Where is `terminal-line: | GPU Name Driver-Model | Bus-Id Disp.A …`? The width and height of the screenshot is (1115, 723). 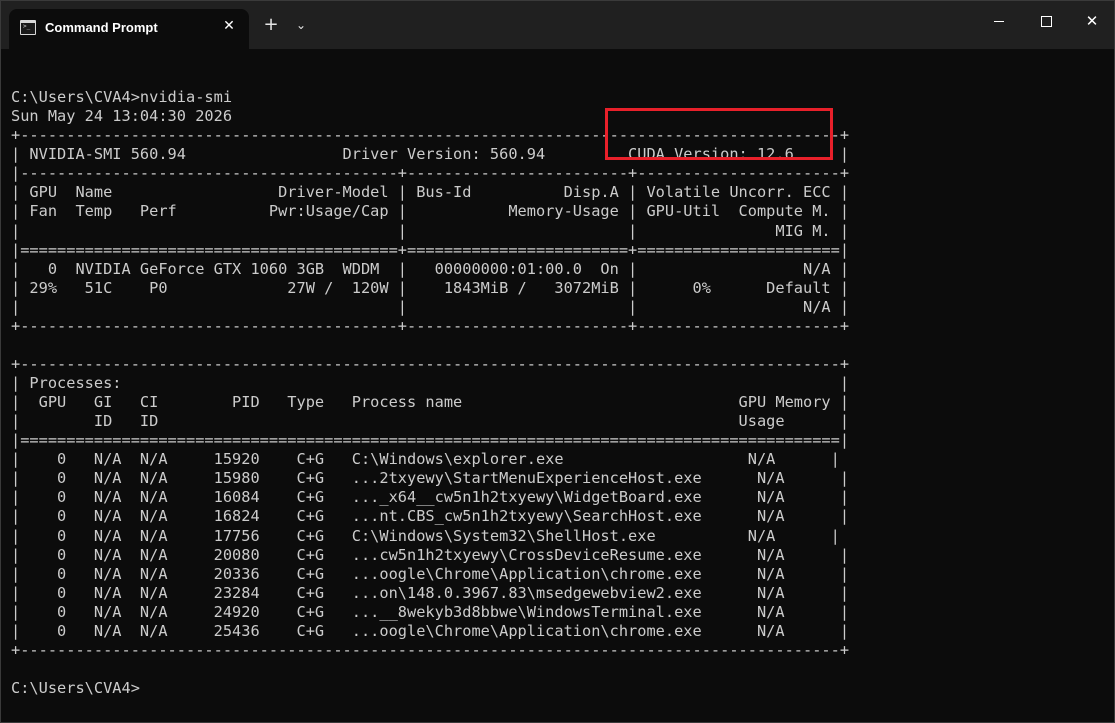 terminal-line: | GPU Name Driver-Model | Bus-Id Disp.A … is located at coordinates (430, 192).